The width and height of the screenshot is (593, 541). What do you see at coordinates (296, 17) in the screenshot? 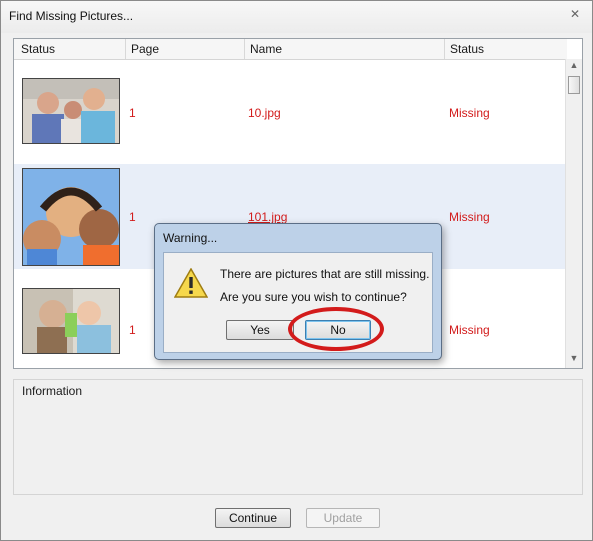
I see `title-bar: Find Missing Pictures... ✕` at bounding box center [296, 17].